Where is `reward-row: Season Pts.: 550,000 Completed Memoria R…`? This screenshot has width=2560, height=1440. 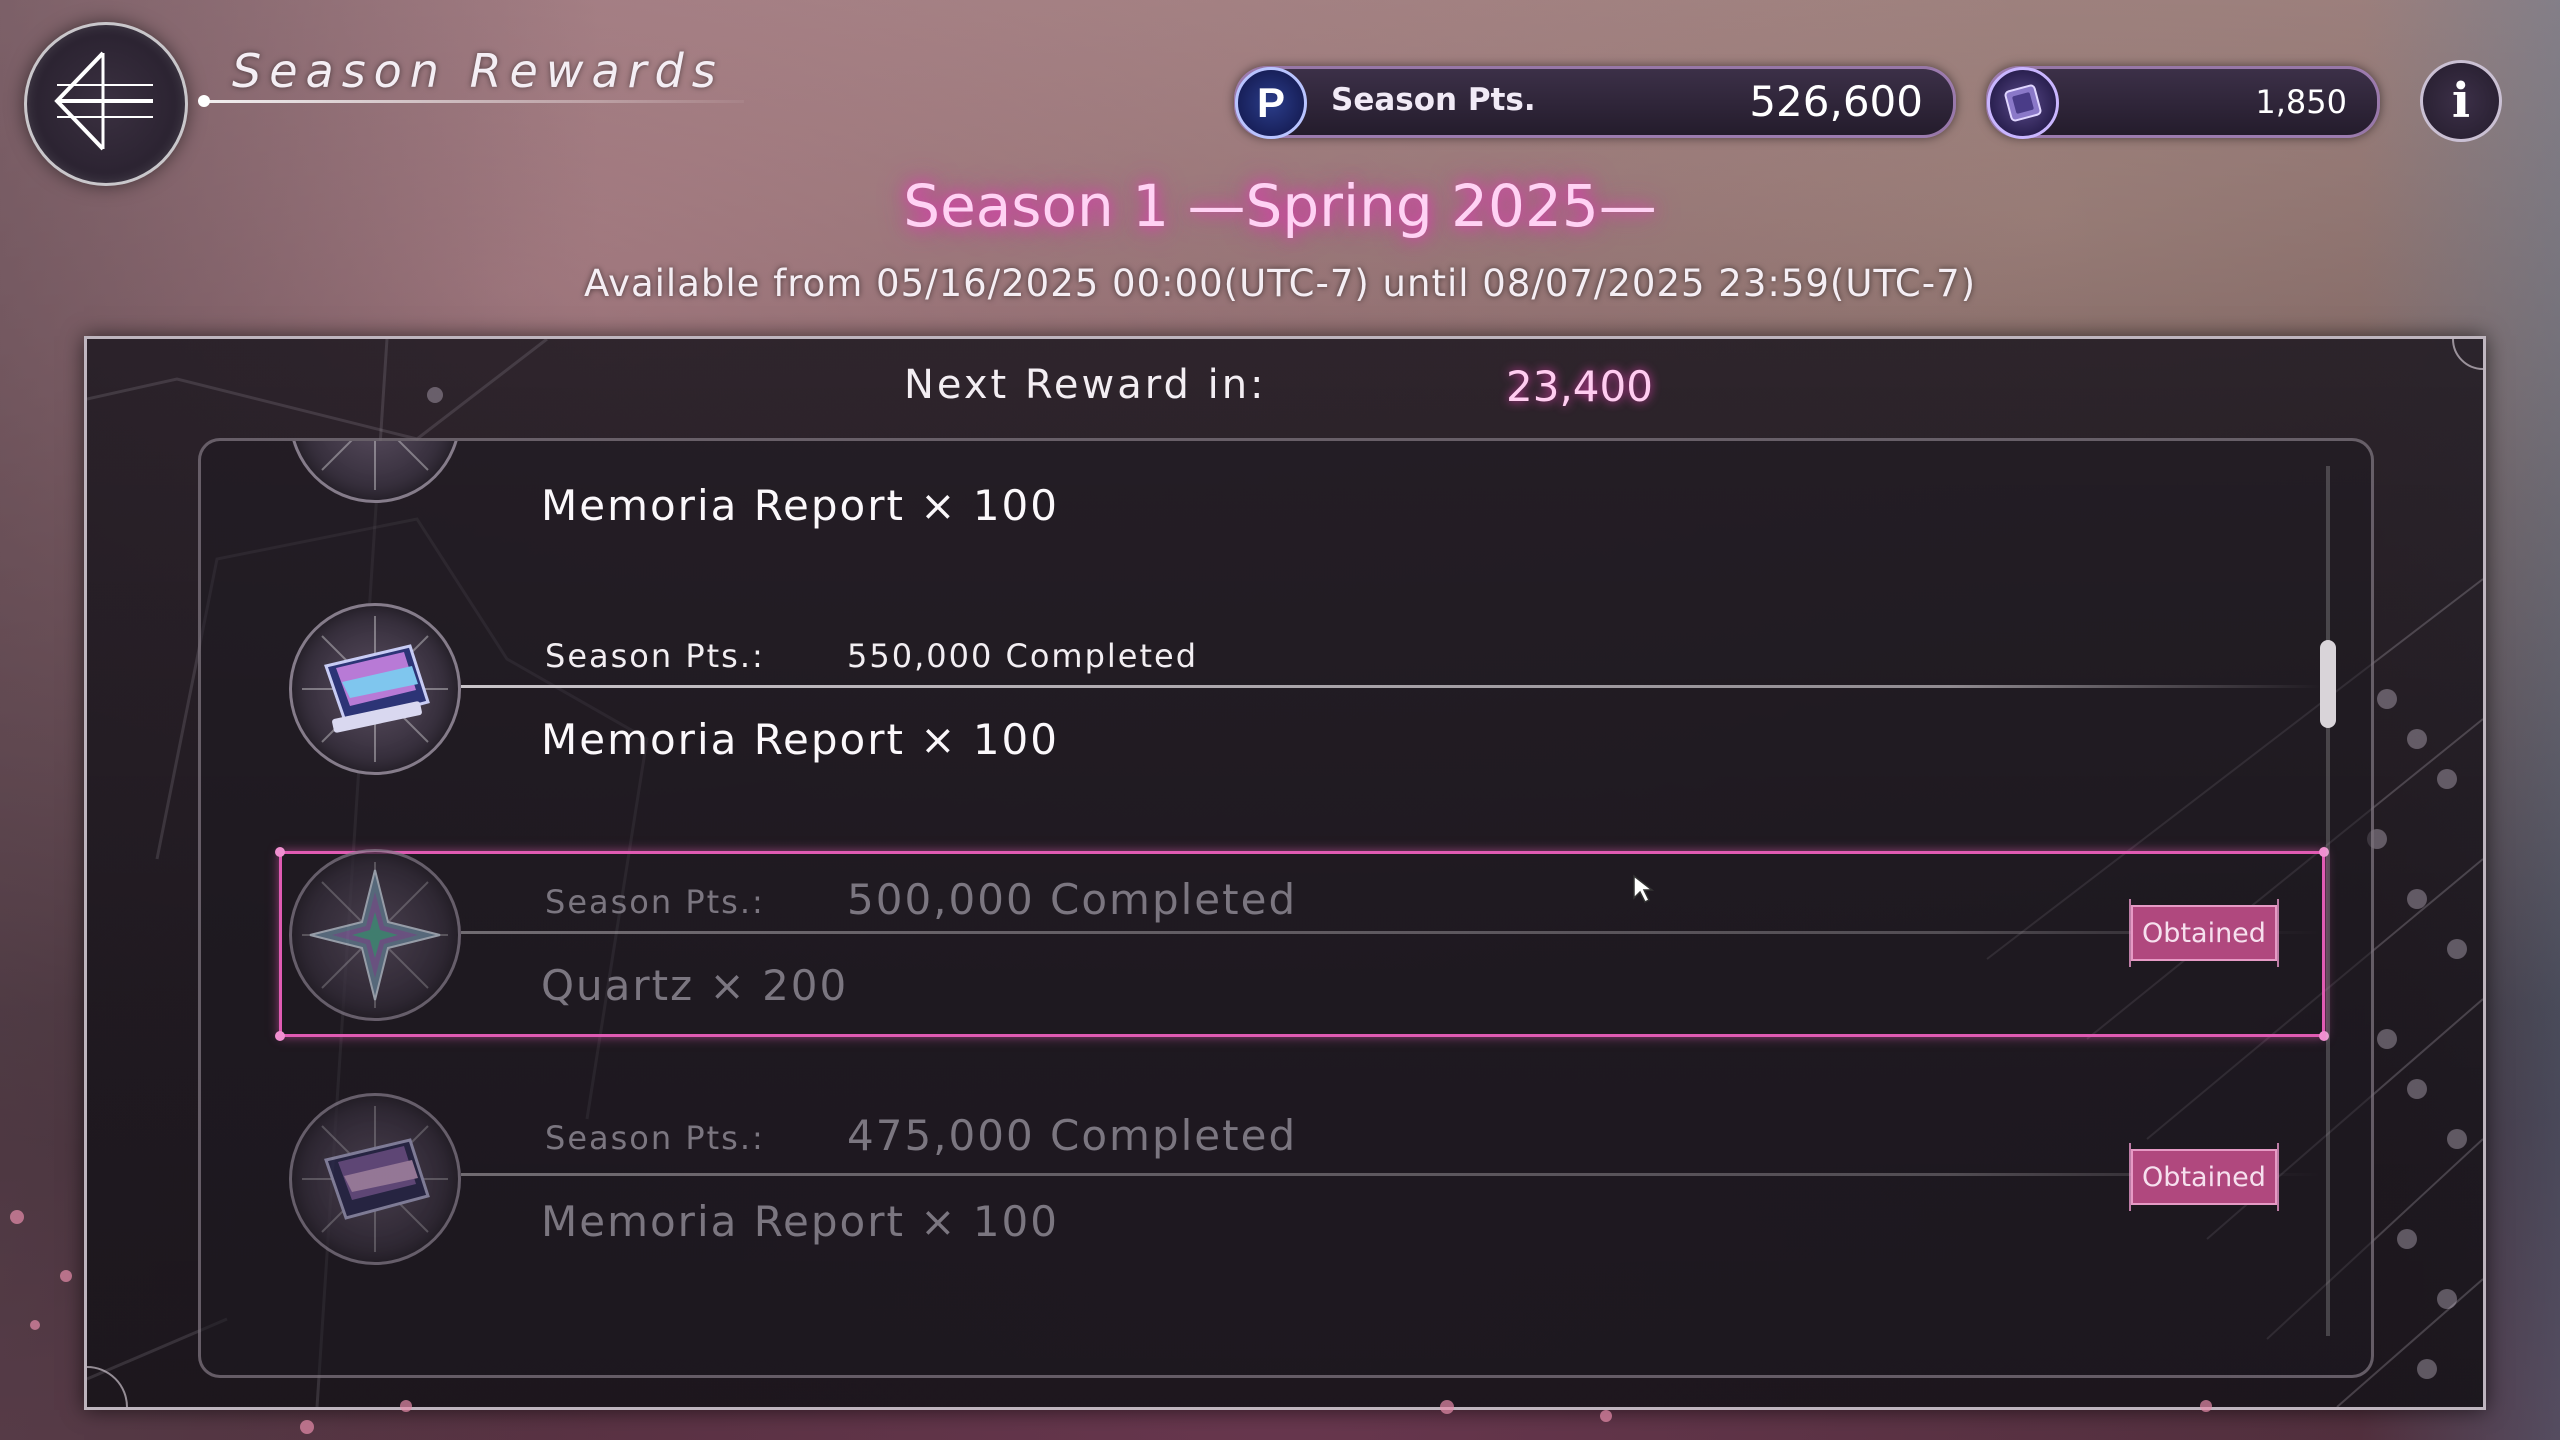
reward-row: Season Pts.: 550,000 Completed Memoria R… is located at coordinates (1286, 703).